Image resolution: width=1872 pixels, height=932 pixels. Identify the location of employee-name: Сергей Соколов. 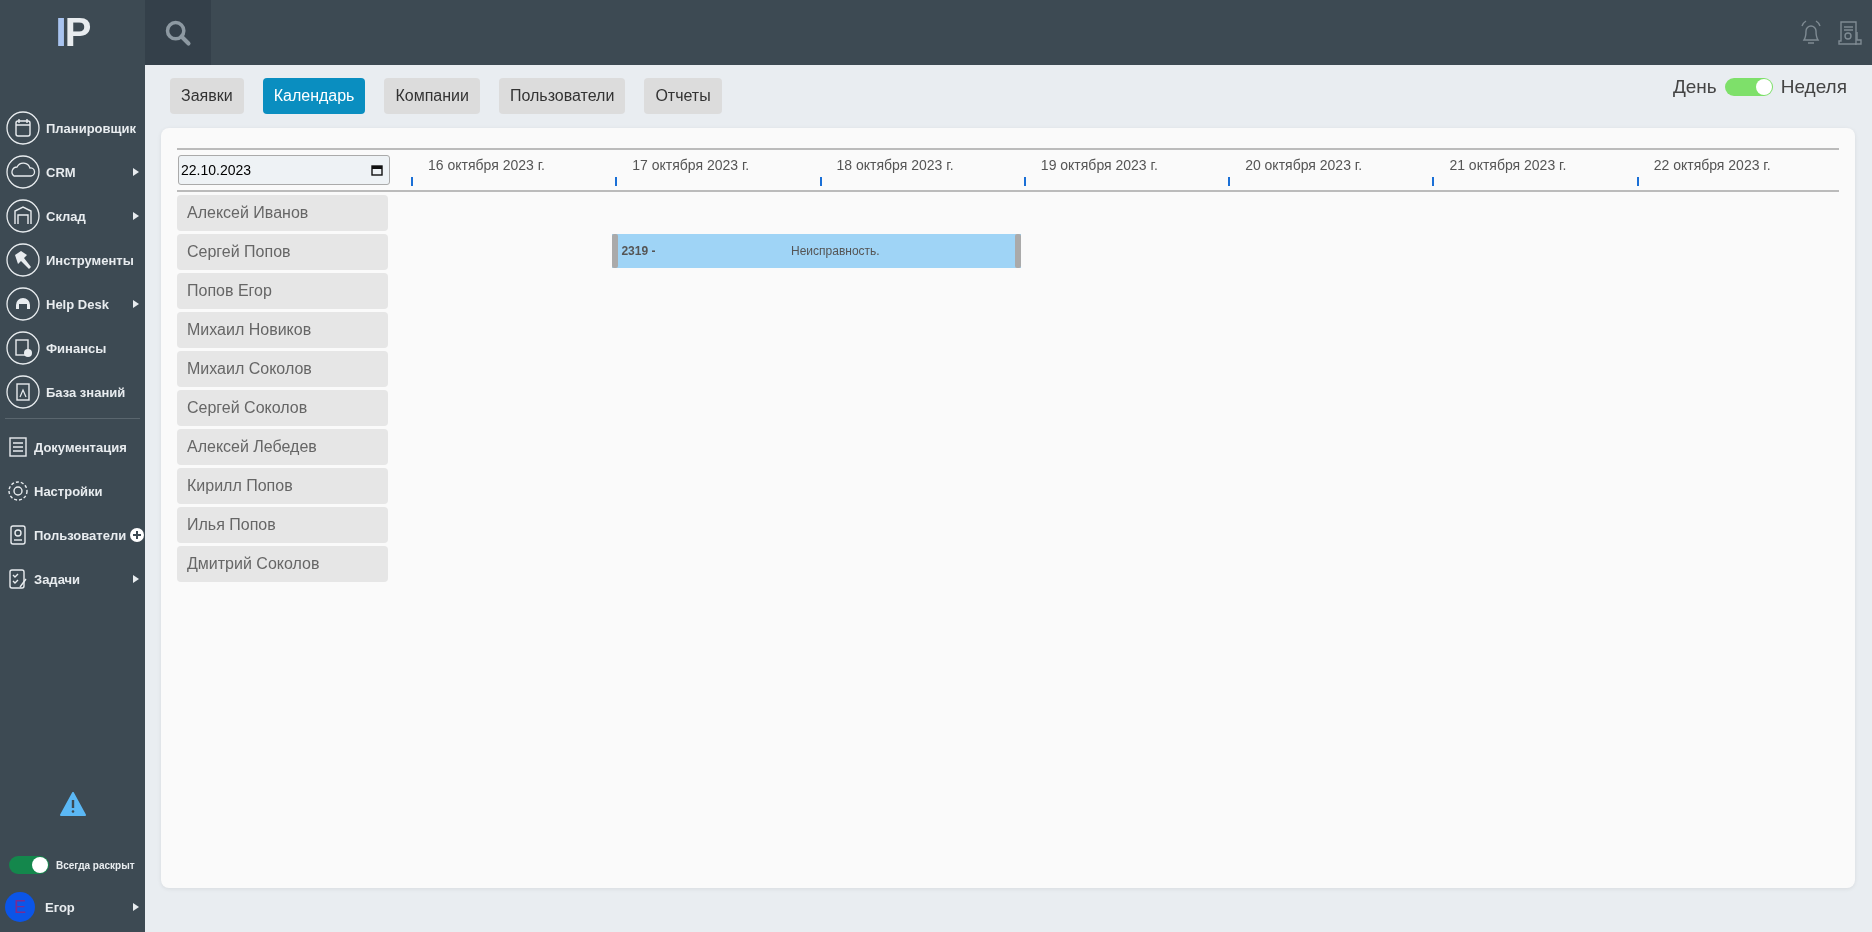
(282, 408).